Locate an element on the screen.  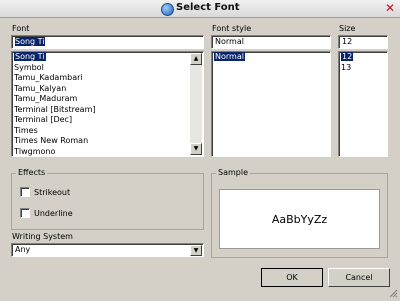
size-list-item: 13 is located at coordinates (363, 68).